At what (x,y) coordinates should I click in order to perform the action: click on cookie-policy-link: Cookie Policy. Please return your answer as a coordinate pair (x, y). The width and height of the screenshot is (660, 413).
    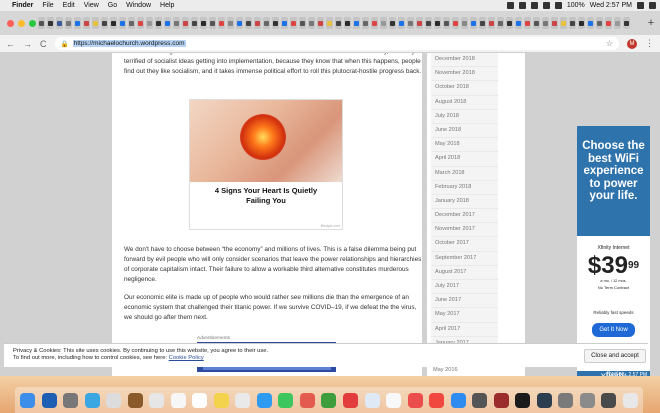
    Looking at the image, I should click on (186, 358).